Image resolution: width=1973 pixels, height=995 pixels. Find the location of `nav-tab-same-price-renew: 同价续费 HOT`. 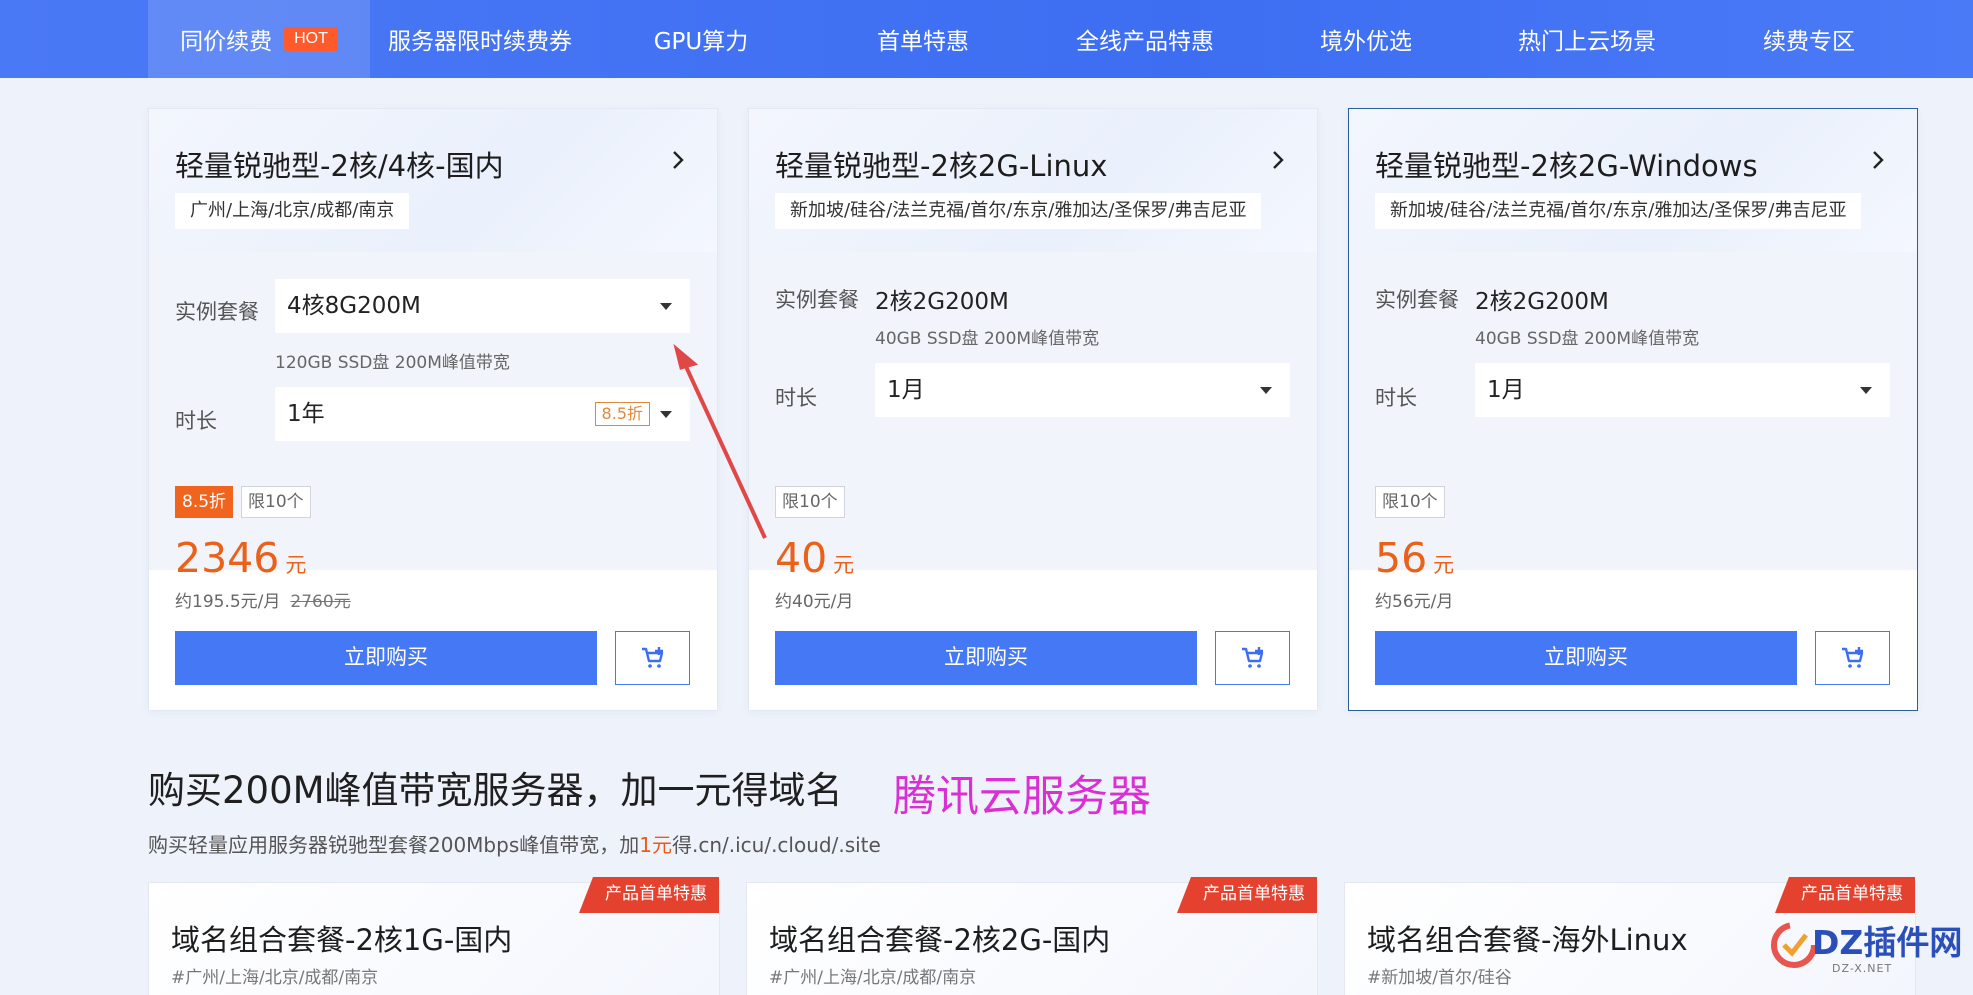

nav-tab-same-price-renew: 同价续费 HOT is located at coordinates (259, 39).